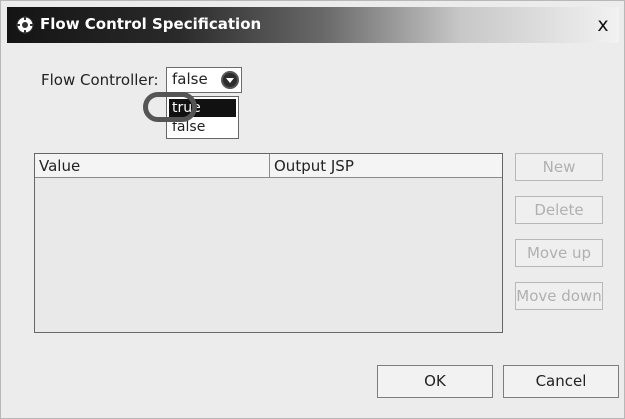 This screenshot has height=419, width=625. Describe the element at coordinates (151, 24) in the screenshot. I see `dialog-title: Flow Control Specification` at that location.